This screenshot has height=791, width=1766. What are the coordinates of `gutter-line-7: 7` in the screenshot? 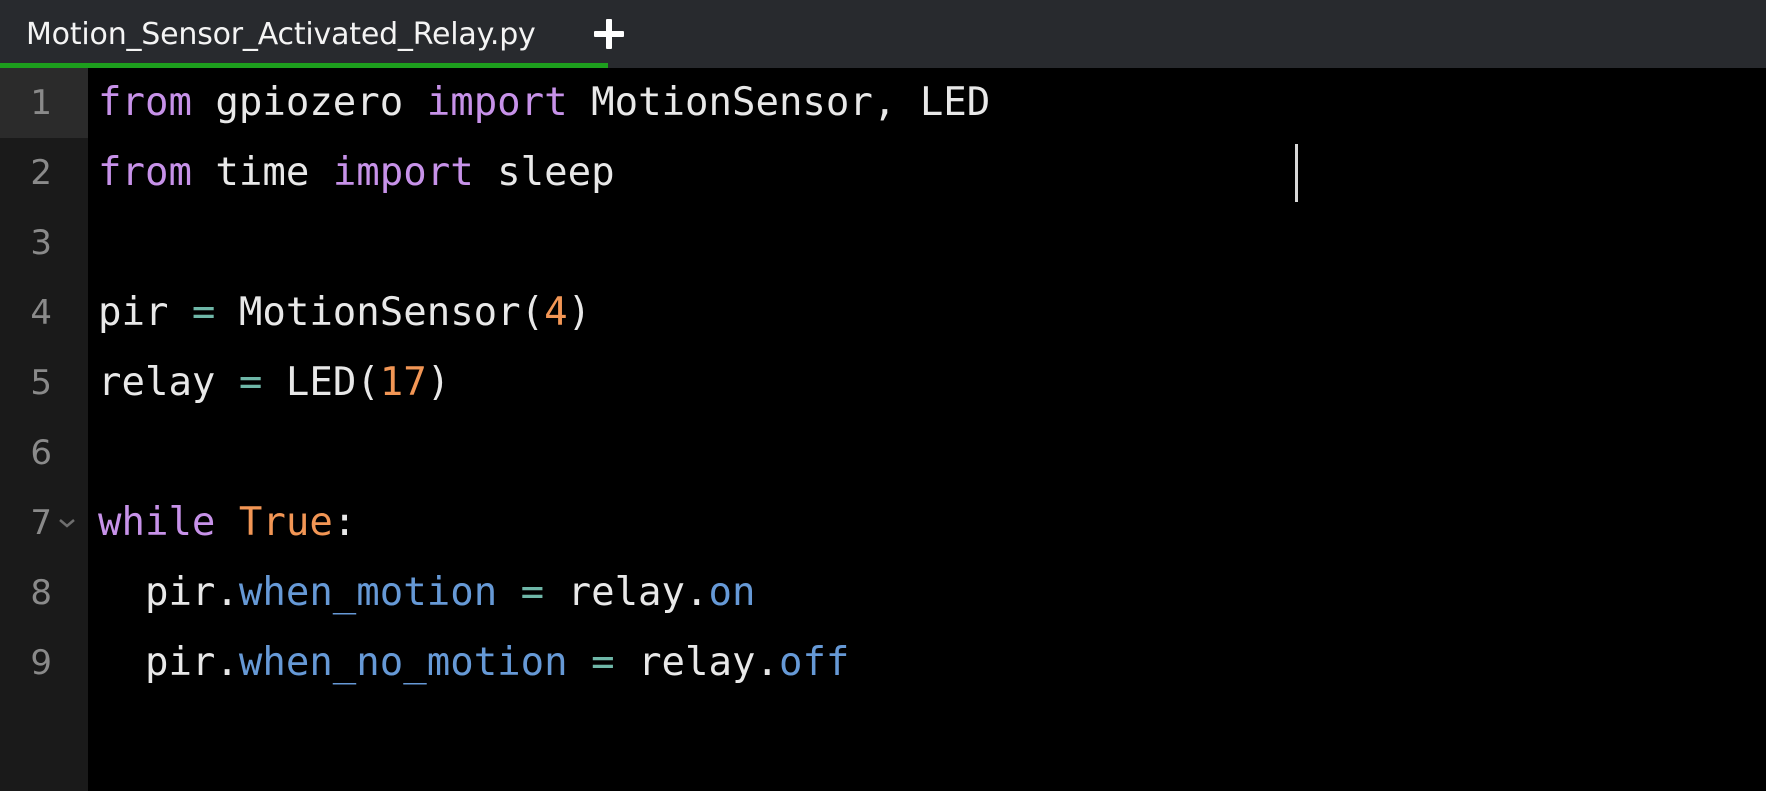 It's located at (44, 523).